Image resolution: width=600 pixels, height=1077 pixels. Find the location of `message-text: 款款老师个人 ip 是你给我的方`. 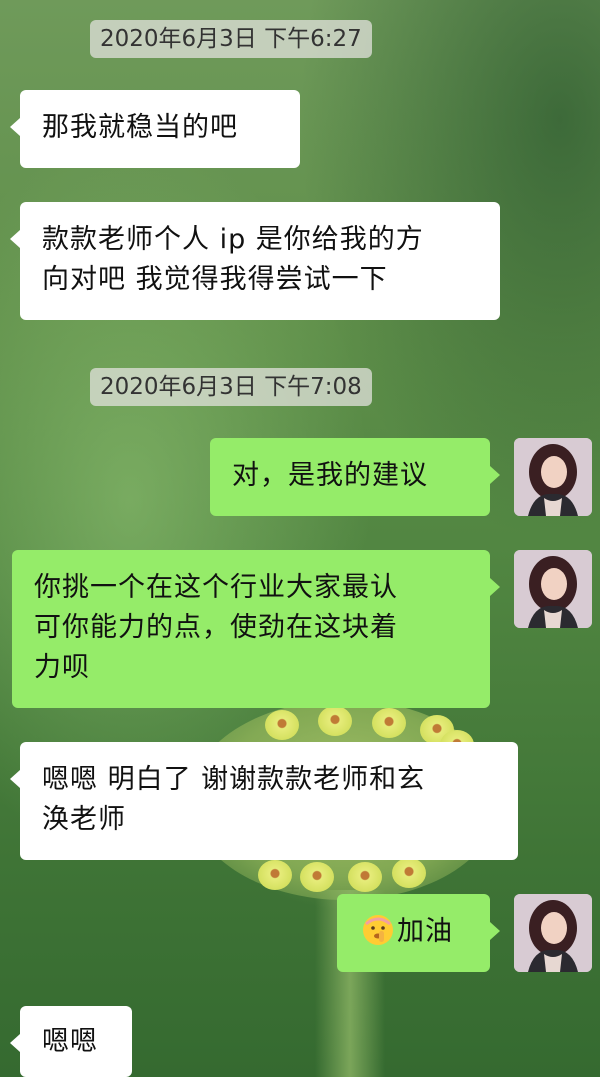

message-text: 款款老师个人 ip 是你给我的方 is located at coordinates (233, 239).